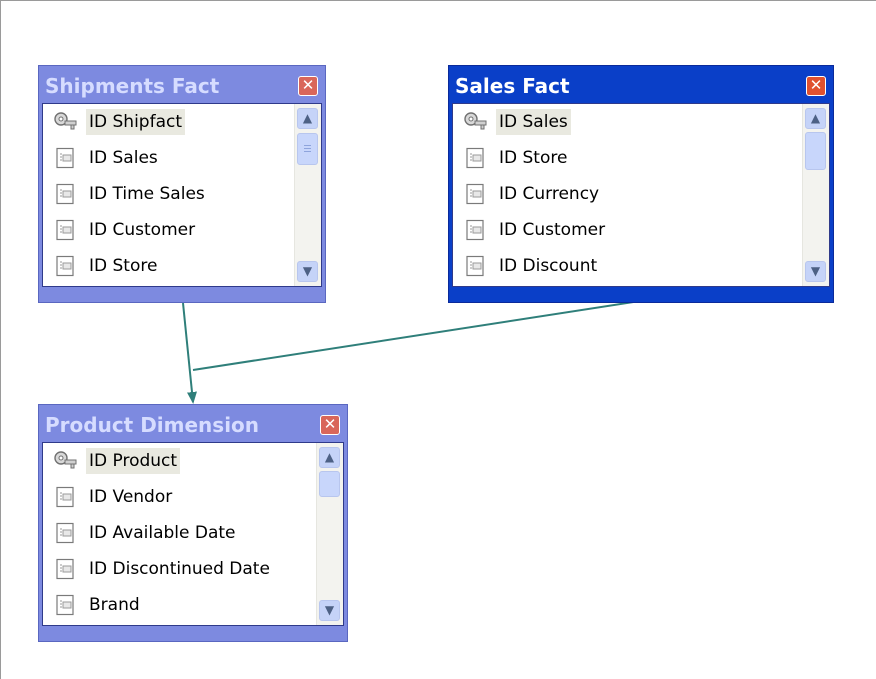  Describe the element at coordinates (147, 194) in the screenshot. I see `field-label: ID Time Sales` at that location.